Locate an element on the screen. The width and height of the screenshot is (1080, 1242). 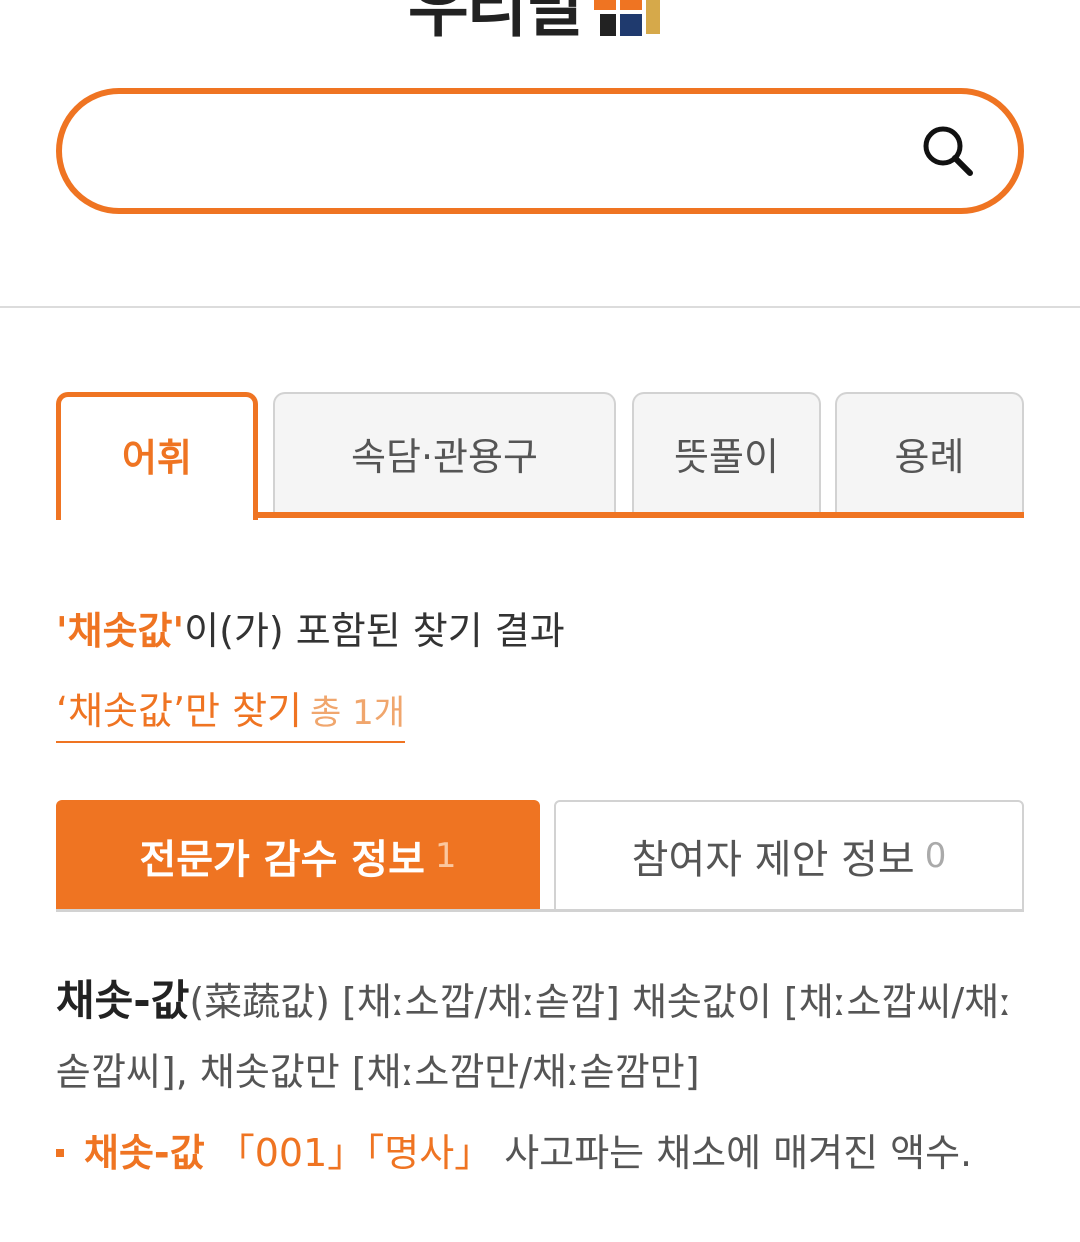
exact-match-count: 총 1개 is located at coordinates (357, 713).